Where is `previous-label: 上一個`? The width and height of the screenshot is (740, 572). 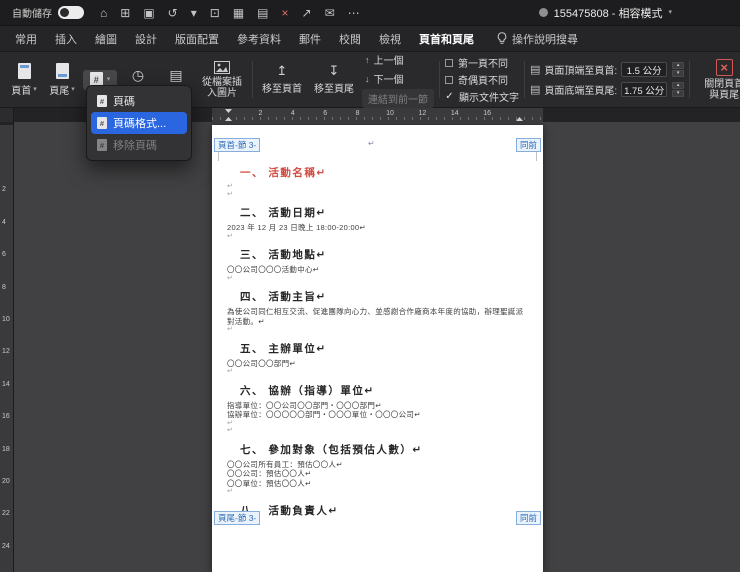 previous-label: 上一個 is located at coordinates (388, 61).